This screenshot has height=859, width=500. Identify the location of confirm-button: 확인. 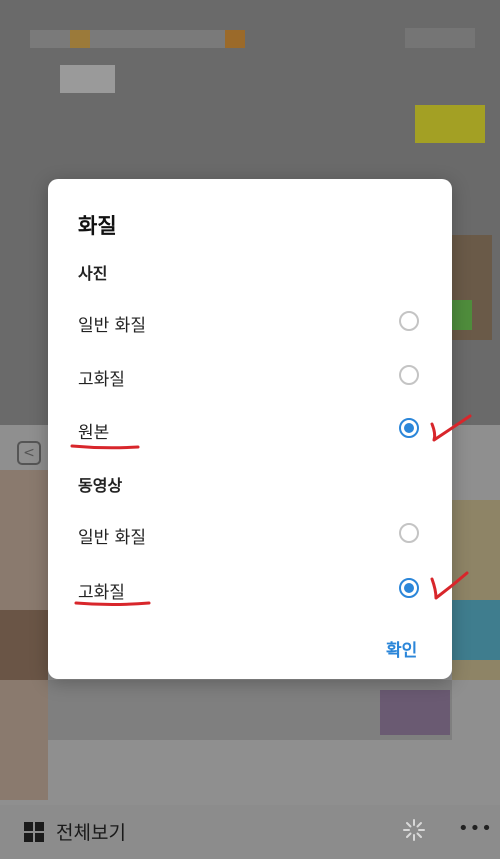
(401, 648).